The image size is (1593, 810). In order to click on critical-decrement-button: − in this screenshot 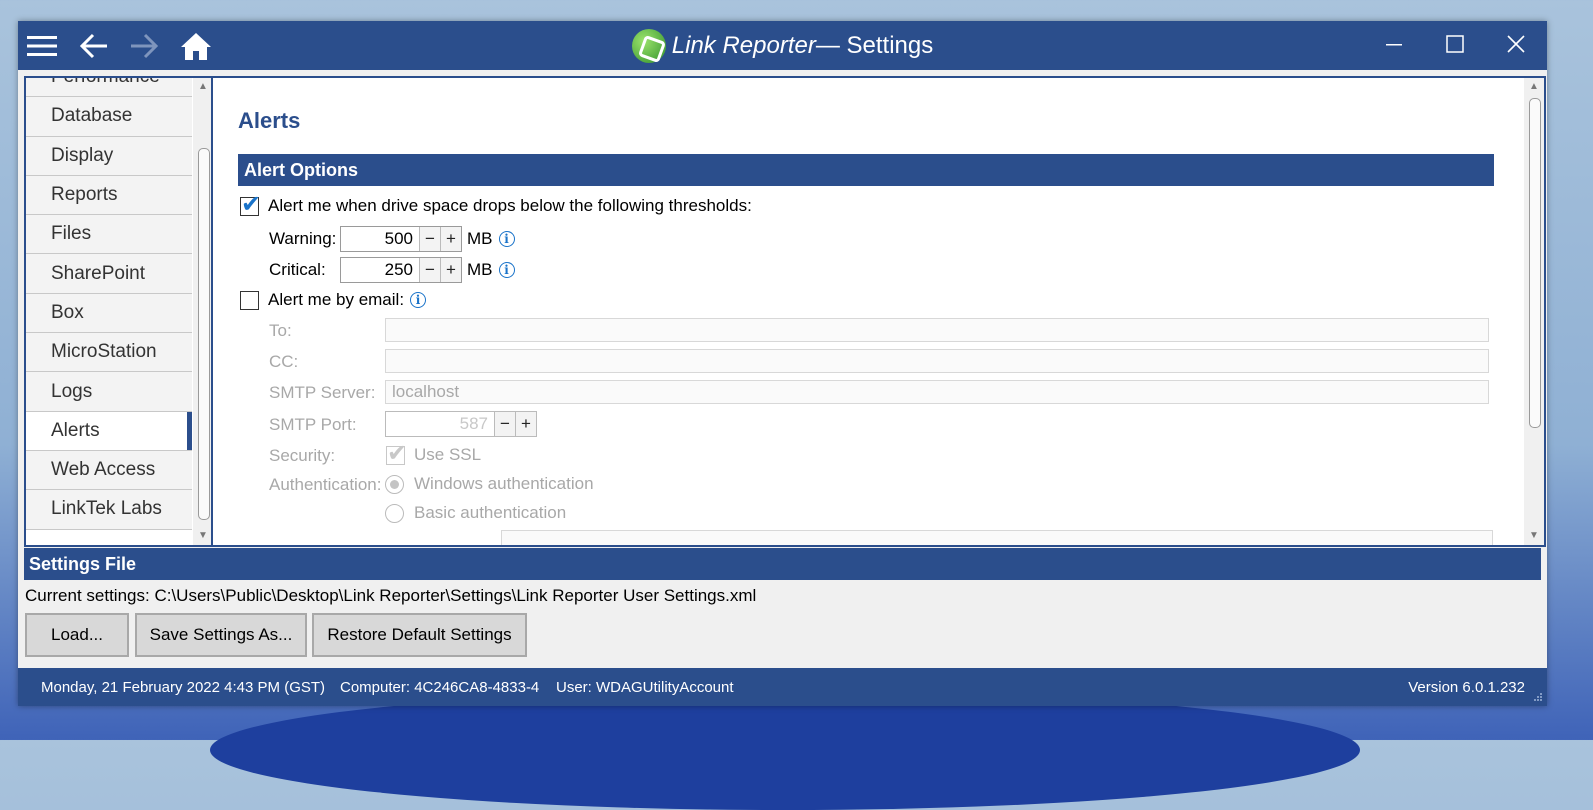, I will do `click(429, 270)`.